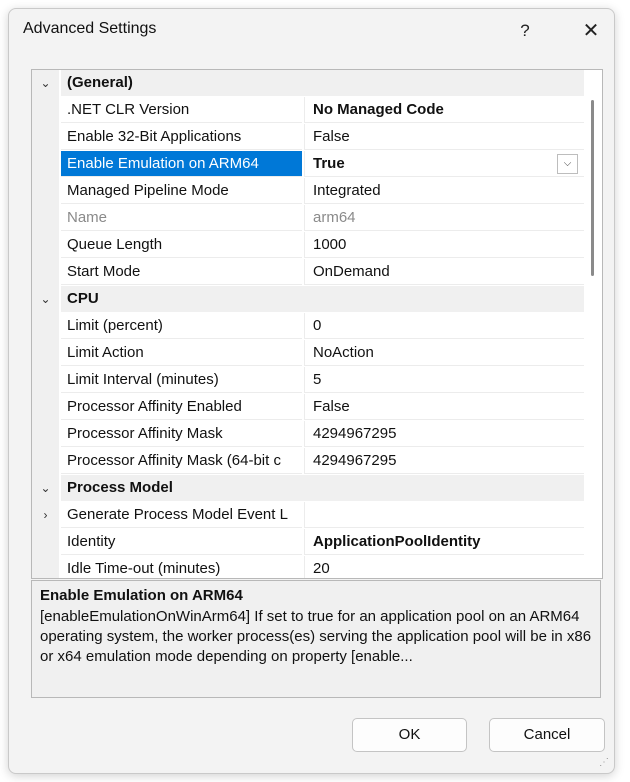 The image size is (630, 782). What do you see at coordinates (322, 299) in the screenshot?
I see `category-label: CPU` at bounding box center [322, 299].